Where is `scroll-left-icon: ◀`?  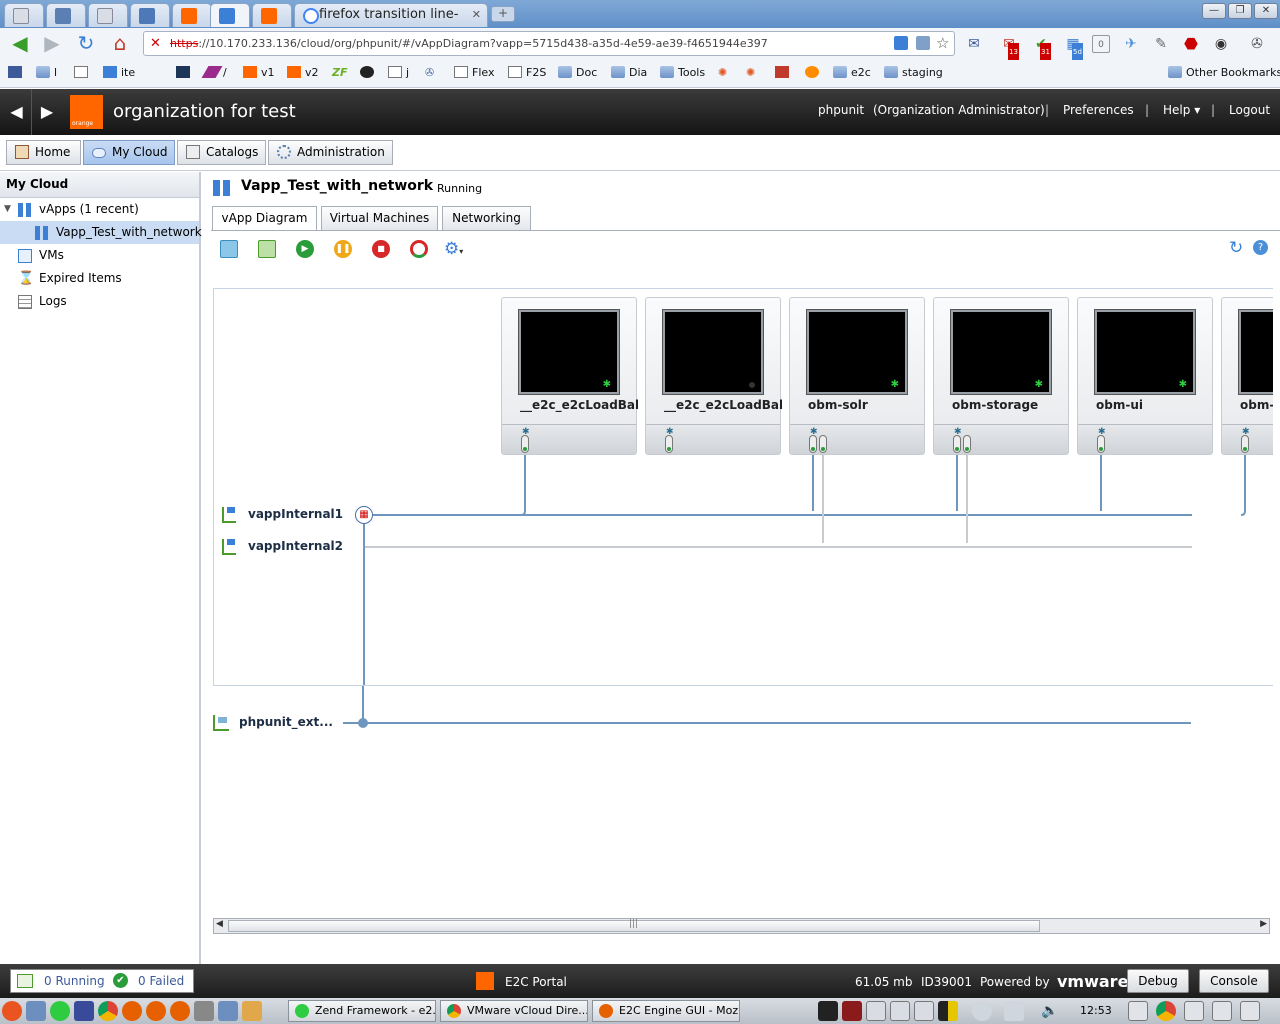
scroll-left-icon: ◀ is located at coordinates (219, 924).